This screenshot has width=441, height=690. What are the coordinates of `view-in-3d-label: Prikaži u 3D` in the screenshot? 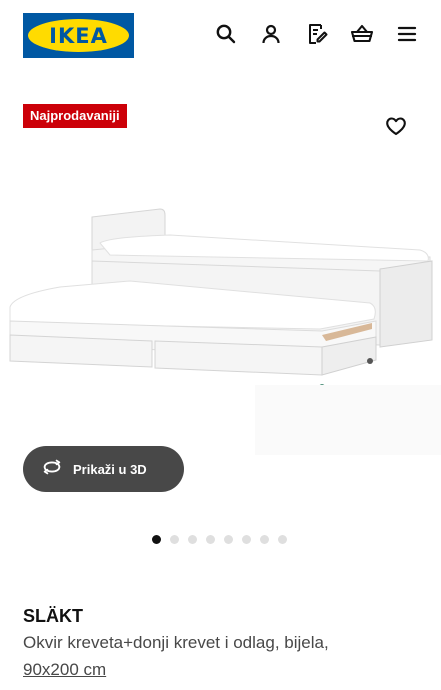 It's located at (110, 469).